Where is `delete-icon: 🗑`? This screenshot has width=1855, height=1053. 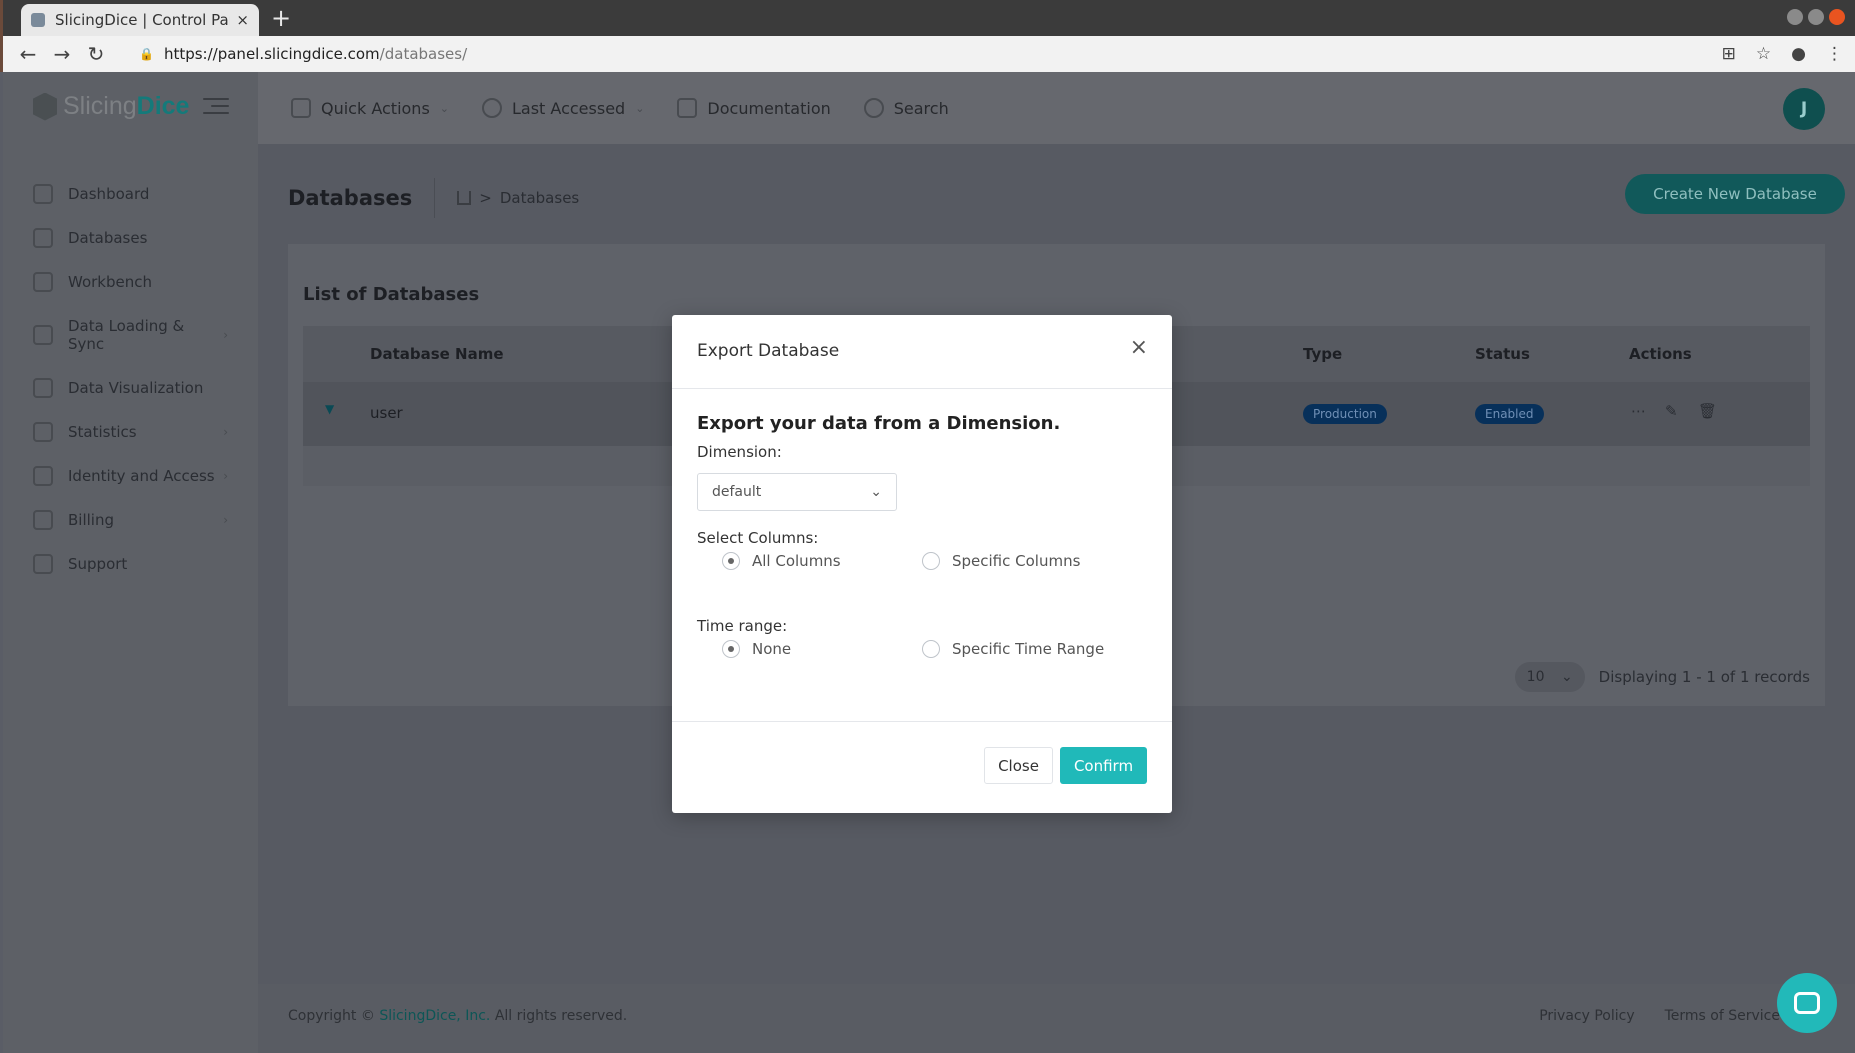 delete-icon: 🗑 is located at coordinates (1707, 411).